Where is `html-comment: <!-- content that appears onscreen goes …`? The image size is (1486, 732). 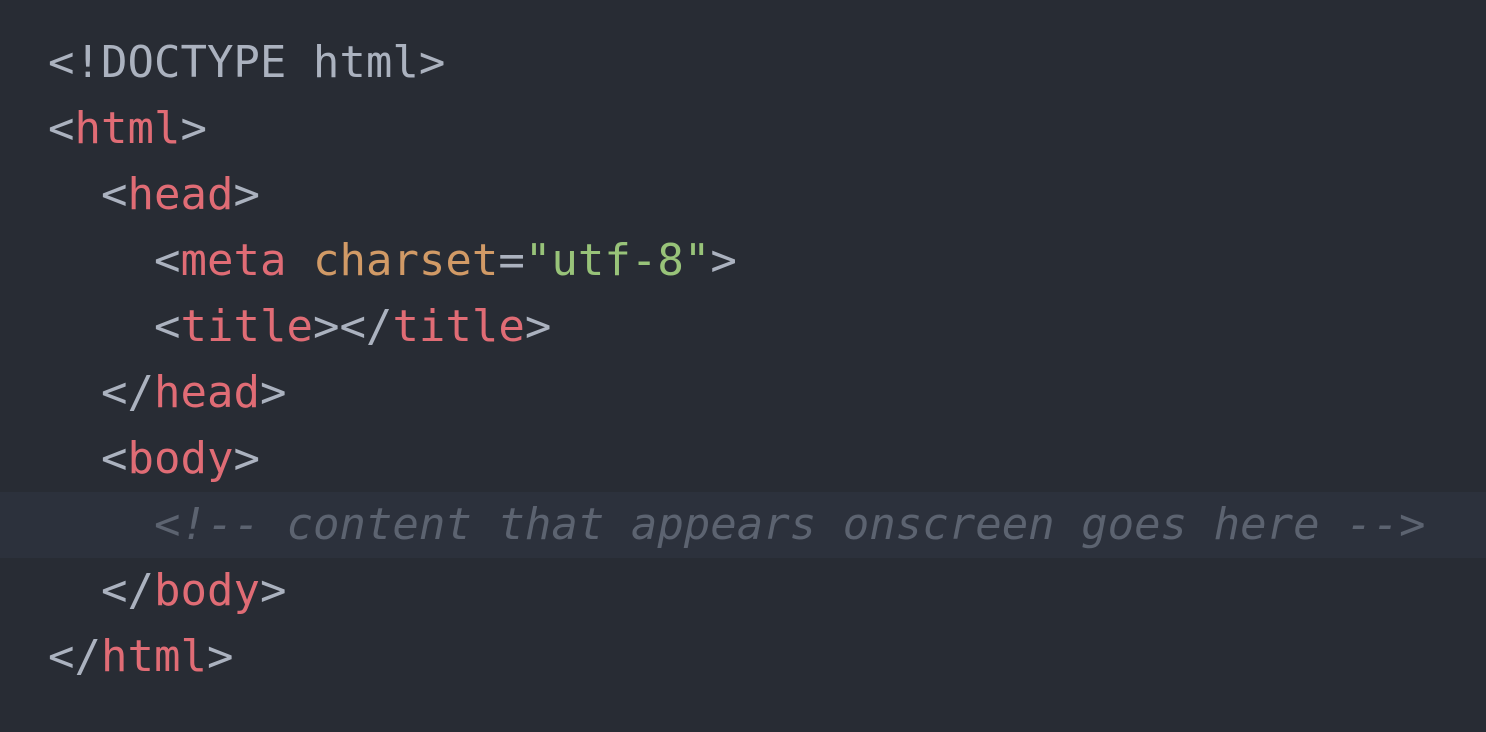
html-comment: <!-- content that appears onscreen goes … is located at coordinates (790, 524).